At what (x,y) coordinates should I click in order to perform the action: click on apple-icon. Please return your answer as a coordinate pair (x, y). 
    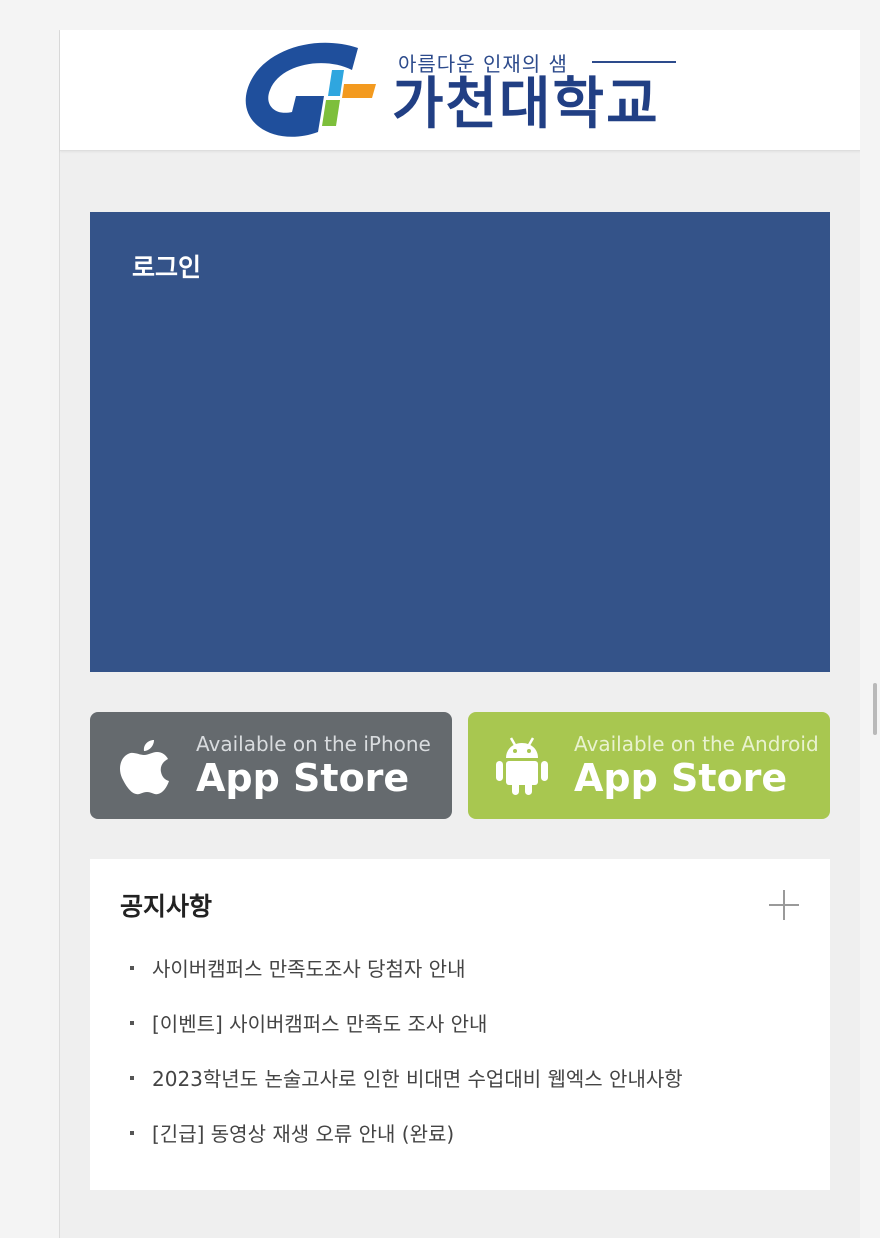
    Looking at the image, I should click on (144, 767).